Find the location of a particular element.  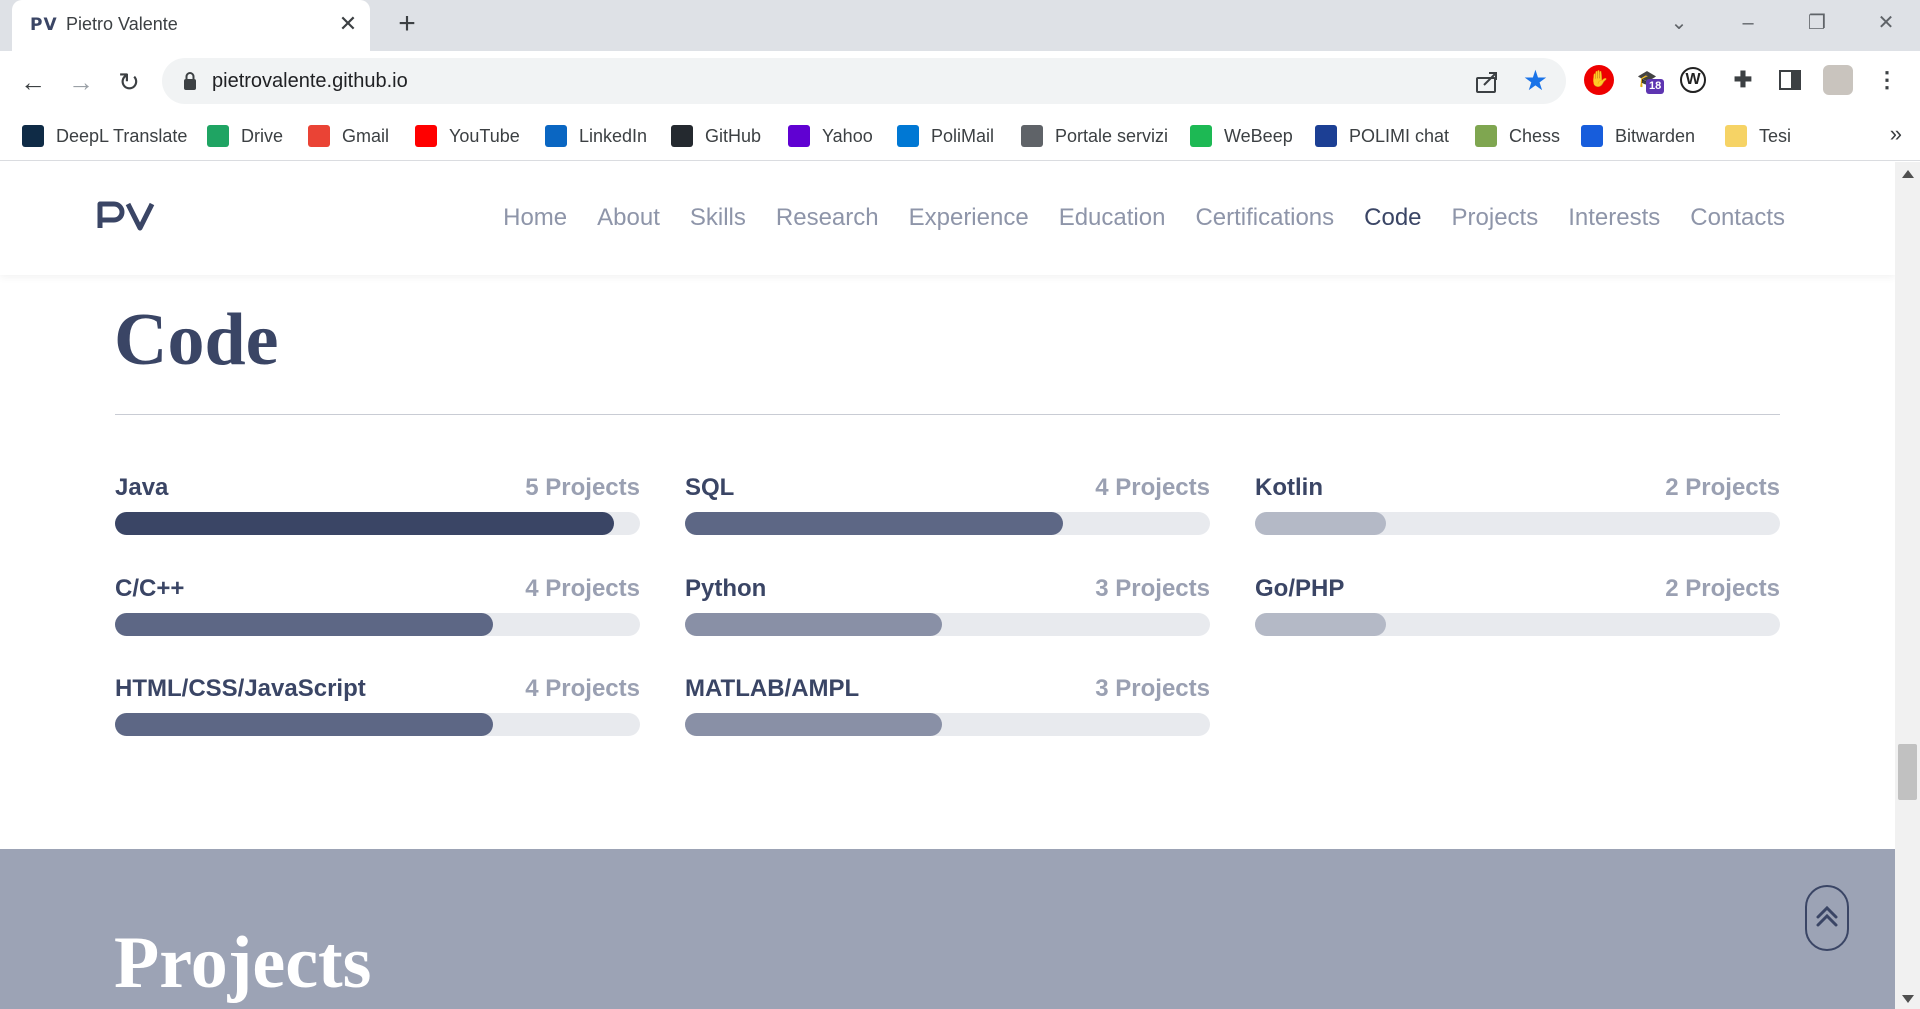

site-logo is located at coordinates (128, 215).